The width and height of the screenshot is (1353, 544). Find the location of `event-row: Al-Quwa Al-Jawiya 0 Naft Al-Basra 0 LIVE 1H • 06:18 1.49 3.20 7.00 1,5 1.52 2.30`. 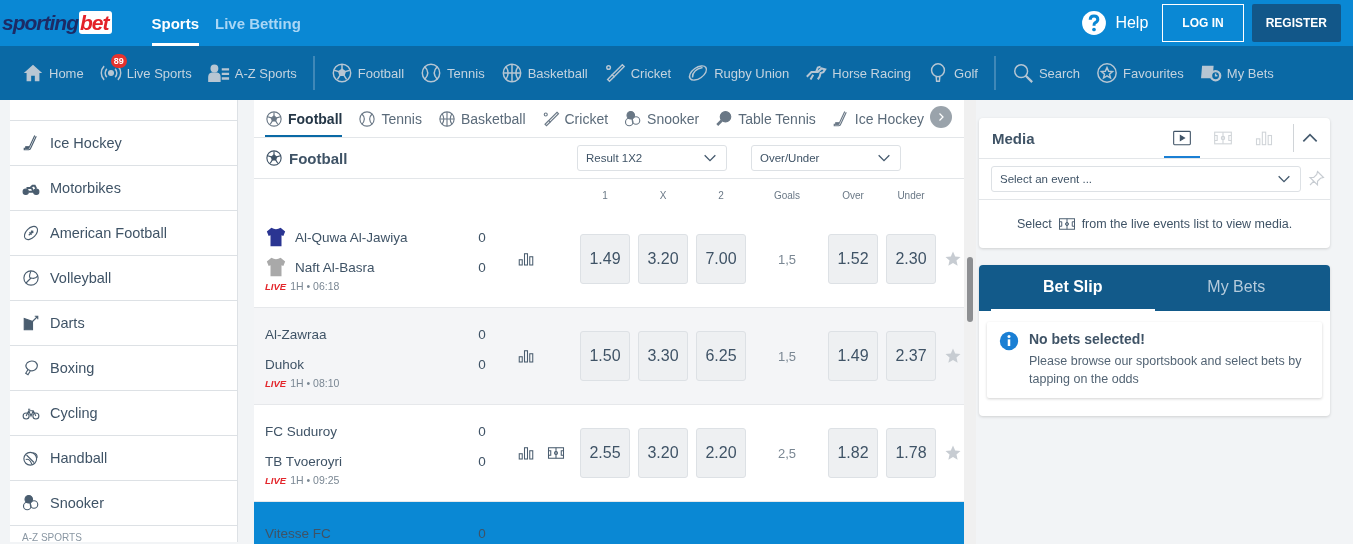

event-row: Al-Quwa Al-Jawiya 0 Naft Al-Basra 0 LIVE 1H • 06:18 1.49 3.20 7.00 1,5 1.52 2.30 is located at coordinates (609, 259).